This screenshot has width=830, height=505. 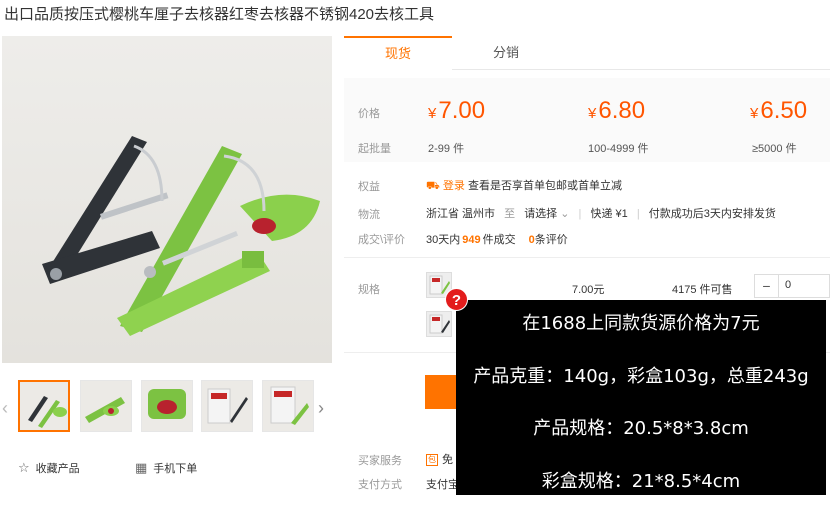 What do you see at coordinates (432, 460) in the screenshot?
I see `service-icon: 包` at bounding box center [432, 460].